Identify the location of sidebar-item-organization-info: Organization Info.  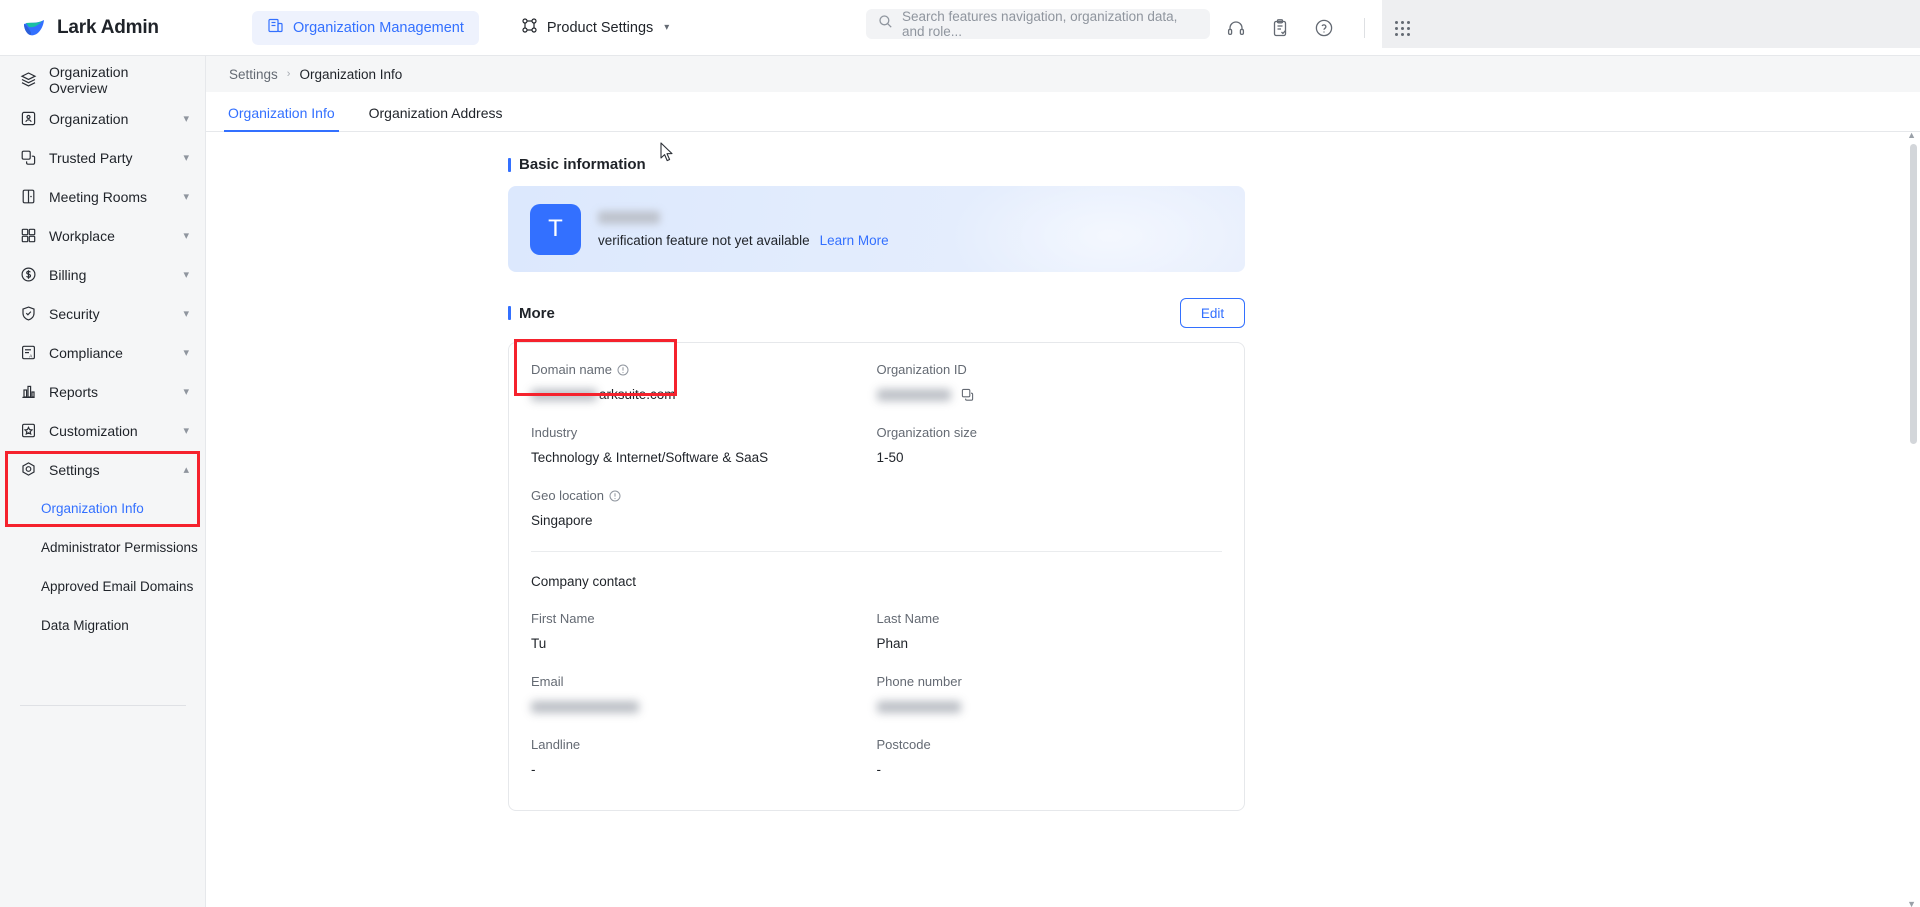
(102, 508).